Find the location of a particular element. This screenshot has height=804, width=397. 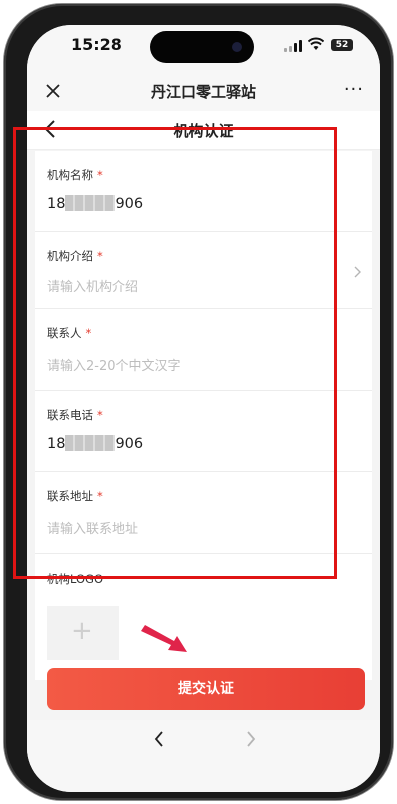

app-title: 丹江口零工驿站 is located at coordinates (203, 92).